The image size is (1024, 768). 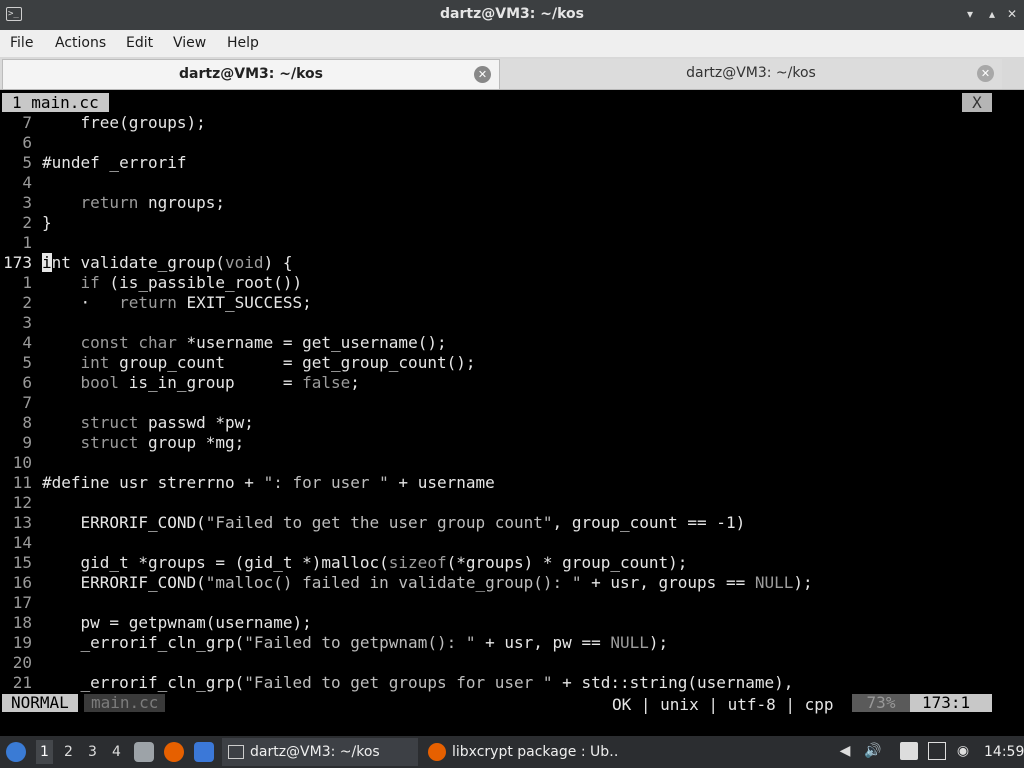 I want to click on workspace-4: 4, so click(x=116, y=752).